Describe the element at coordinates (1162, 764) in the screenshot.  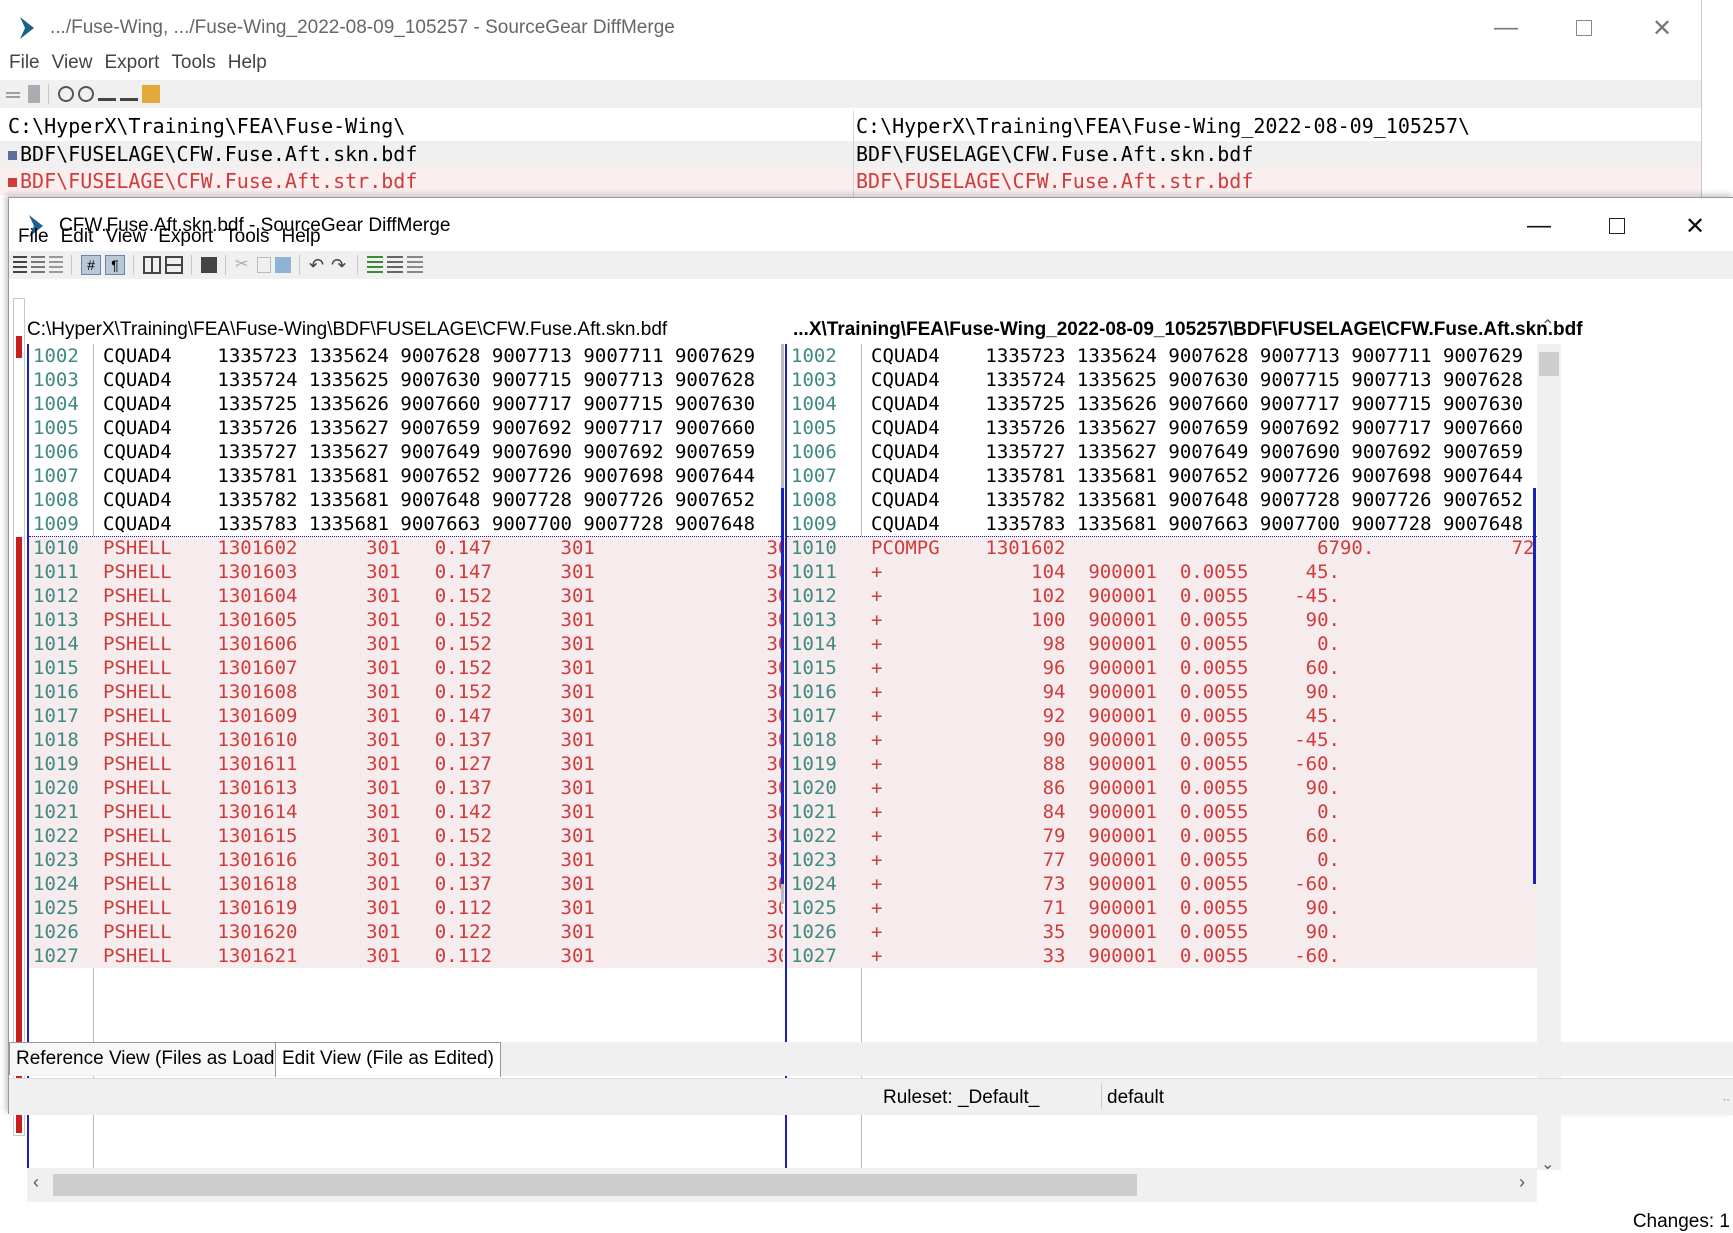
I see `diff-line-changed: 1019 + 88 900001 0.0055 -60.` at that location.